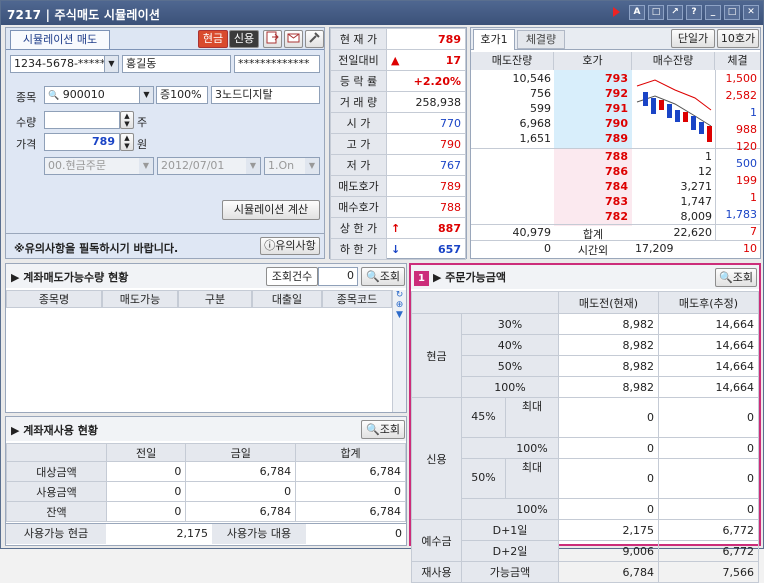  Describe the element at coordinates (142, 144) in the screenshot. I see `price-unit: 원` at that location.